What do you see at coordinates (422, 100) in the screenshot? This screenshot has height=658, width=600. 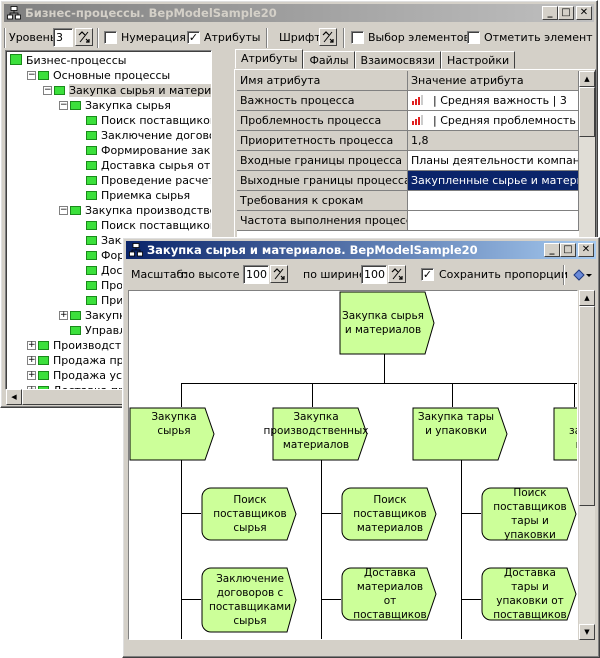 I see `rating-bars-icon` at bounding box center [422, 100].